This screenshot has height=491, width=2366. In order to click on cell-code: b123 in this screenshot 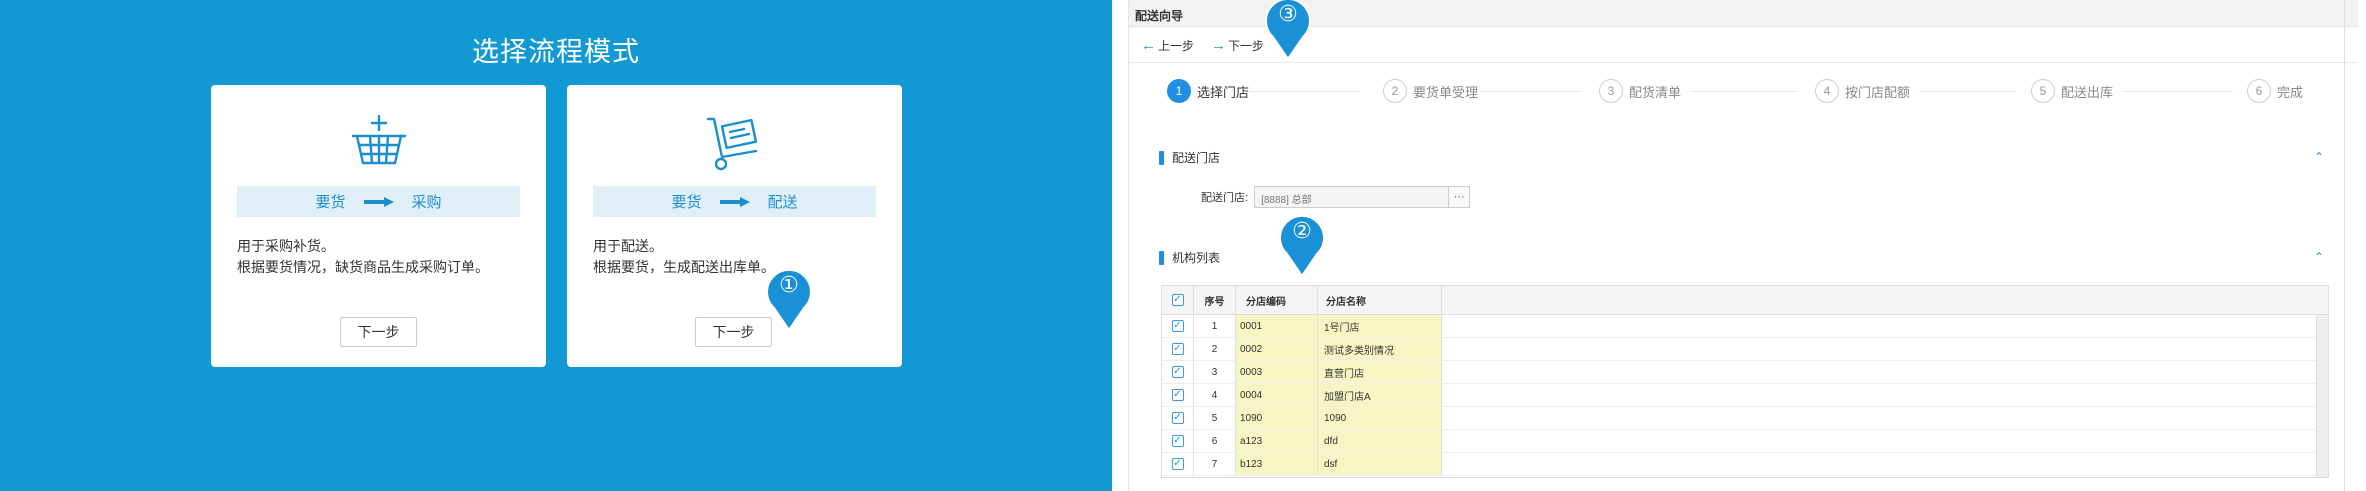, I will do `click(1277, 464)`.